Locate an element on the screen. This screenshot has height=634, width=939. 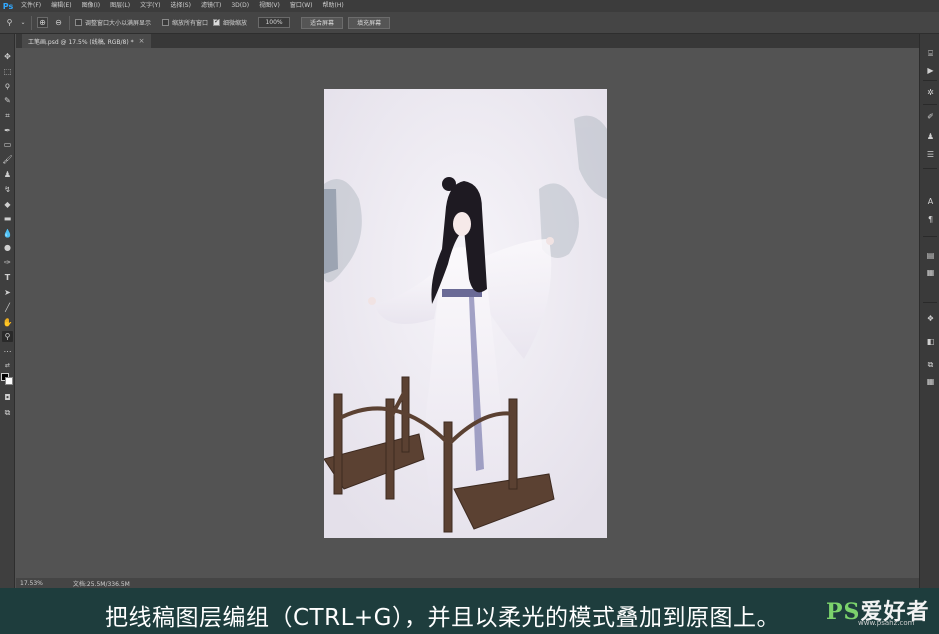
menu-image: 图像(I) is located at coordinates (91, 6).